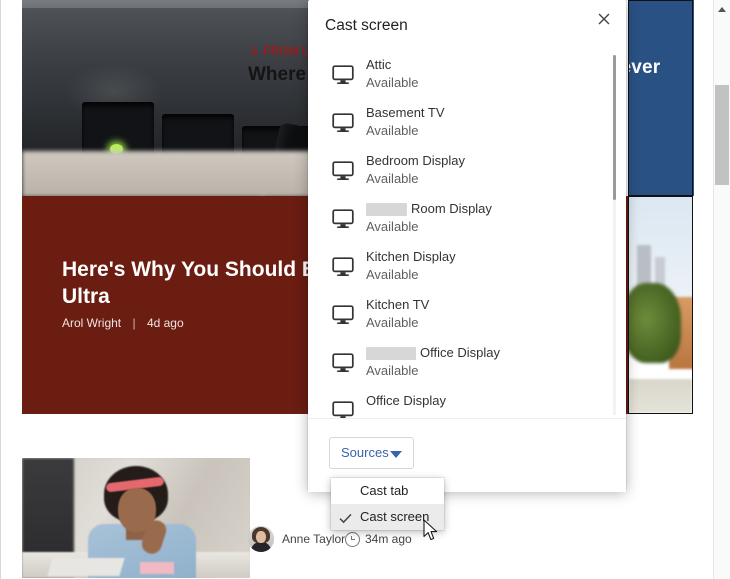  What do you see at coordinates (365, 452) in the screenshot?
I see `sources-button-label: Sources` at bounding box center [365, 452].